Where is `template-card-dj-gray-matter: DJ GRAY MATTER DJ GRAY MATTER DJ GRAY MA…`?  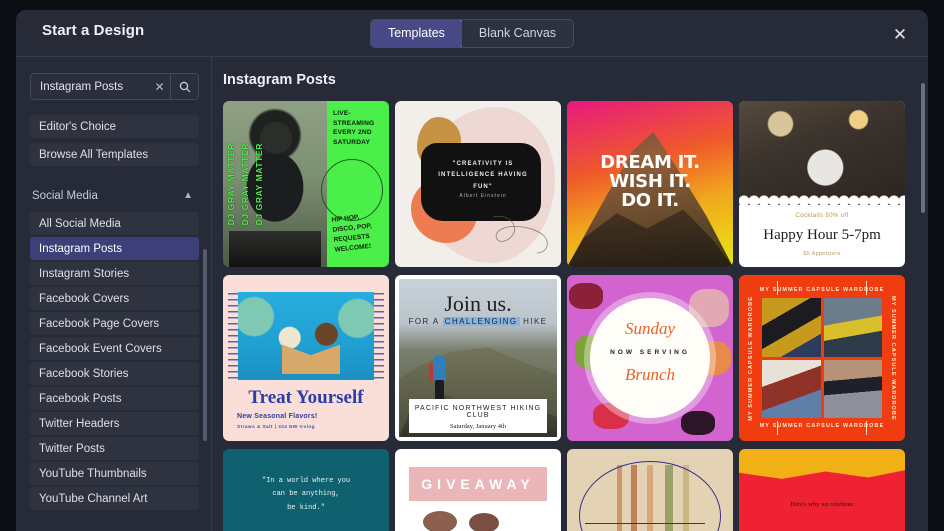 template-card-dj-gray-matter: DJ GRAY MATTER DJ GRAY MATTER DJ GRAY MA… is located at coordinates (306, 184).